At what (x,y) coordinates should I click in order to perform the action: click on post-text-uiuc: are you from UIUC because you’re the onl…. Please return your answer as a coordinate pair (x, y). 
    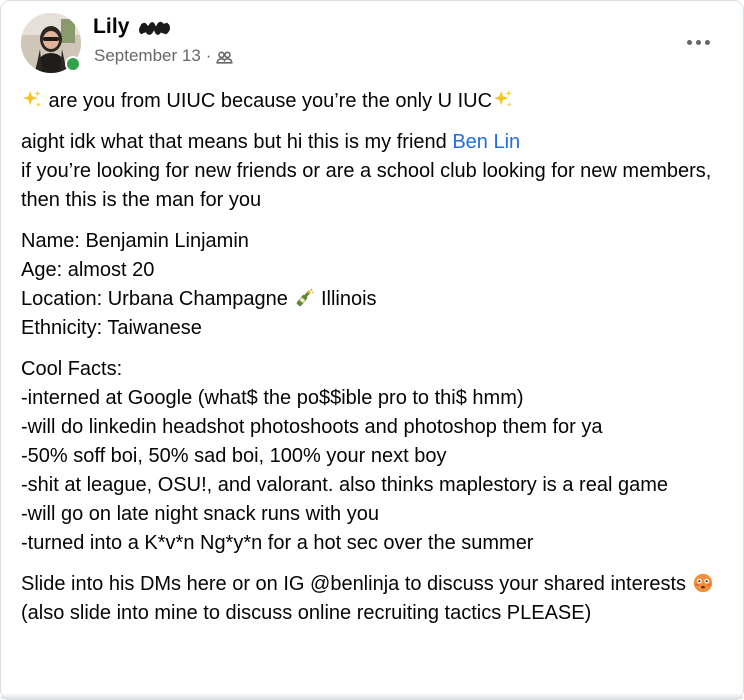
    Looking at the image, I should click on (268, 101).